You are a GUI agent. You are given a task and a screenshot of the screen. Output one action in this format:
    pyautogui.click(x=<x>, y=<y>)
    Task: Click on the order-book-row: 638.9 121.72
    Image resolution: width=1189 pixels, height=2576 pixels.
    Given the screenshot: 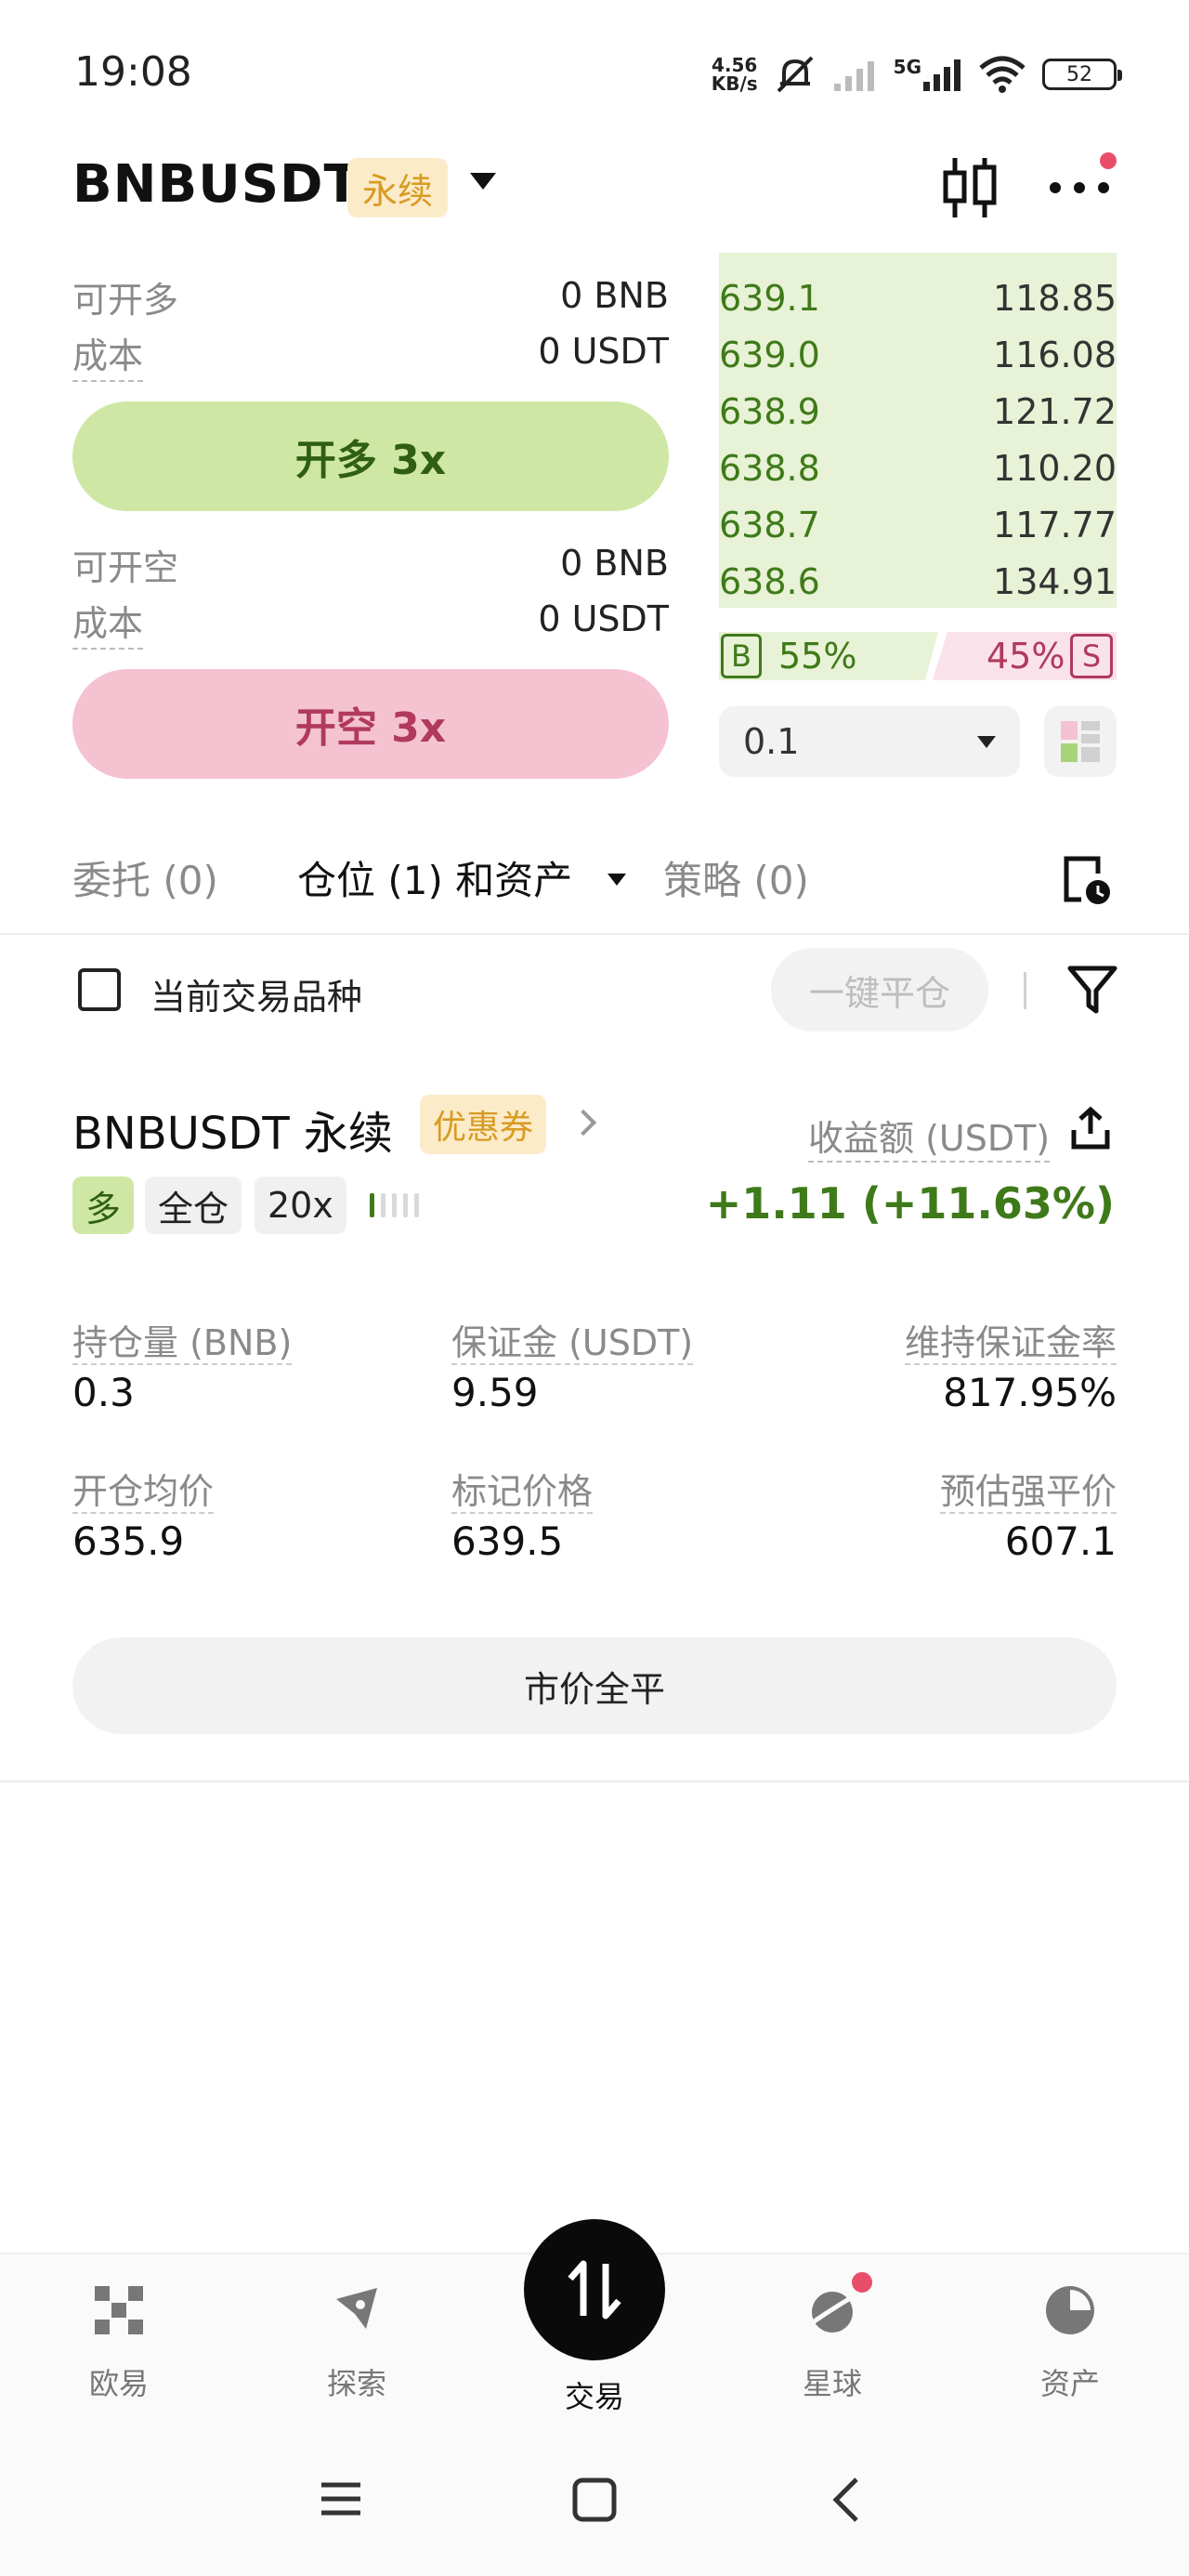 What is the action you would take?
    pyautogui.click(x=918, y=411)
    